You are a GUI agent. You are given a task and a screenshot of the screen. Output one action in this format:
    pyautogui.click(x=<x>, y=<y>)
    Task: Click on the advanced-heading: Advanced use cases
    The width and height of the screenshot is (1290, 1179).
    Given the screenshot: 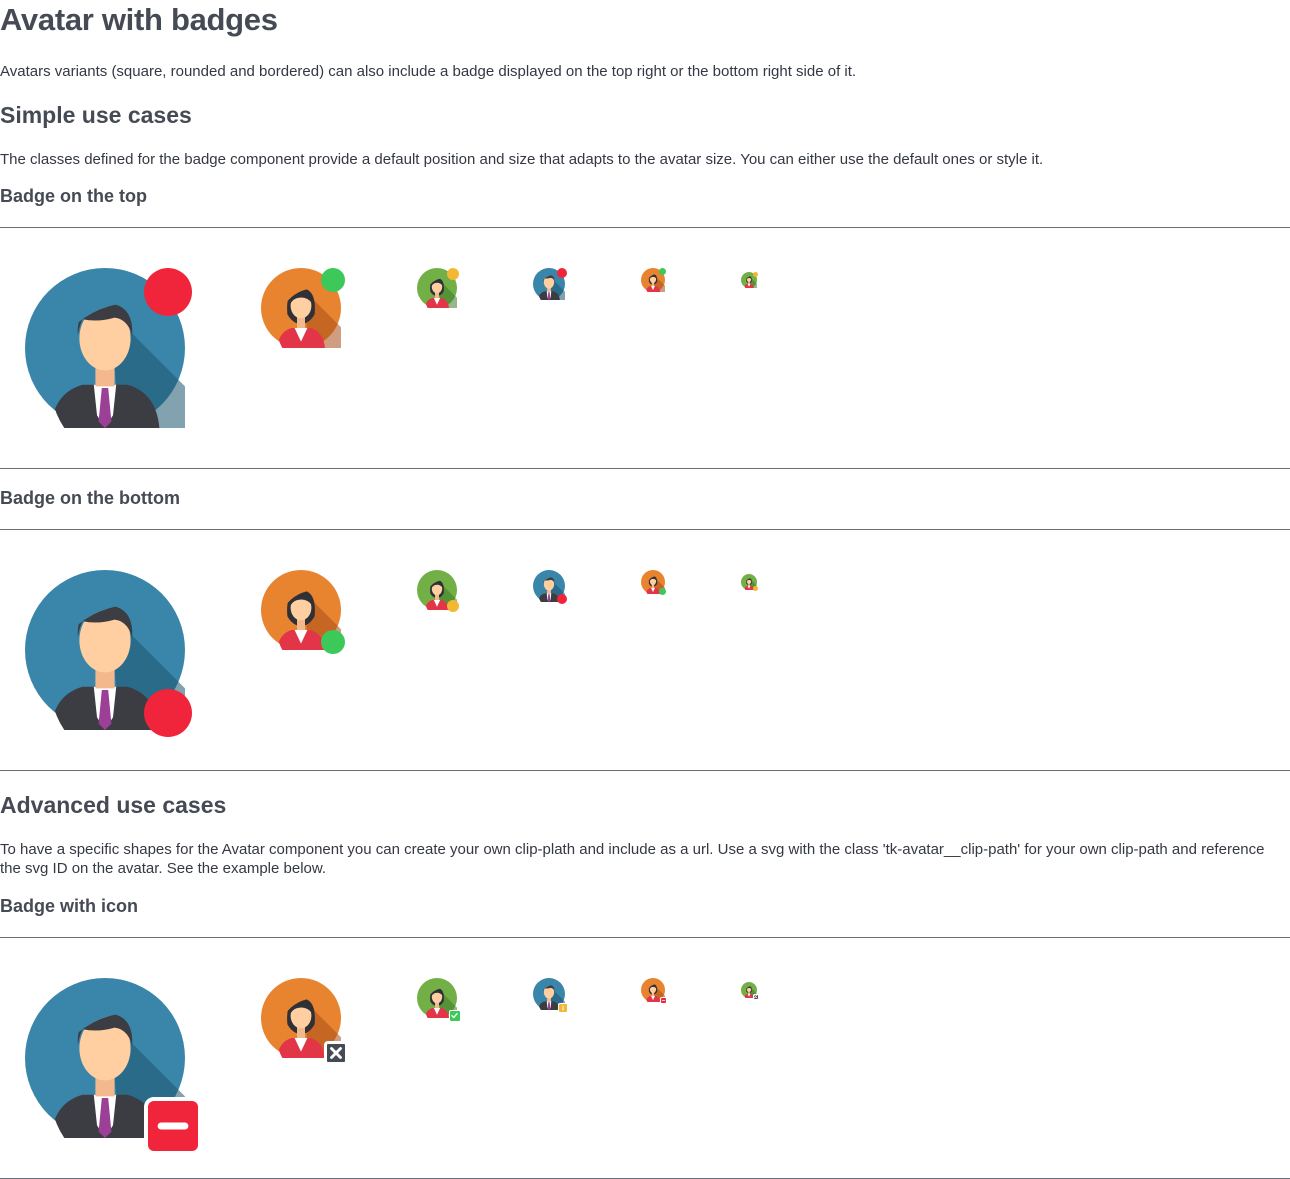 What is the action you would take?
    pyautogui.click(x=113, y=805)
    